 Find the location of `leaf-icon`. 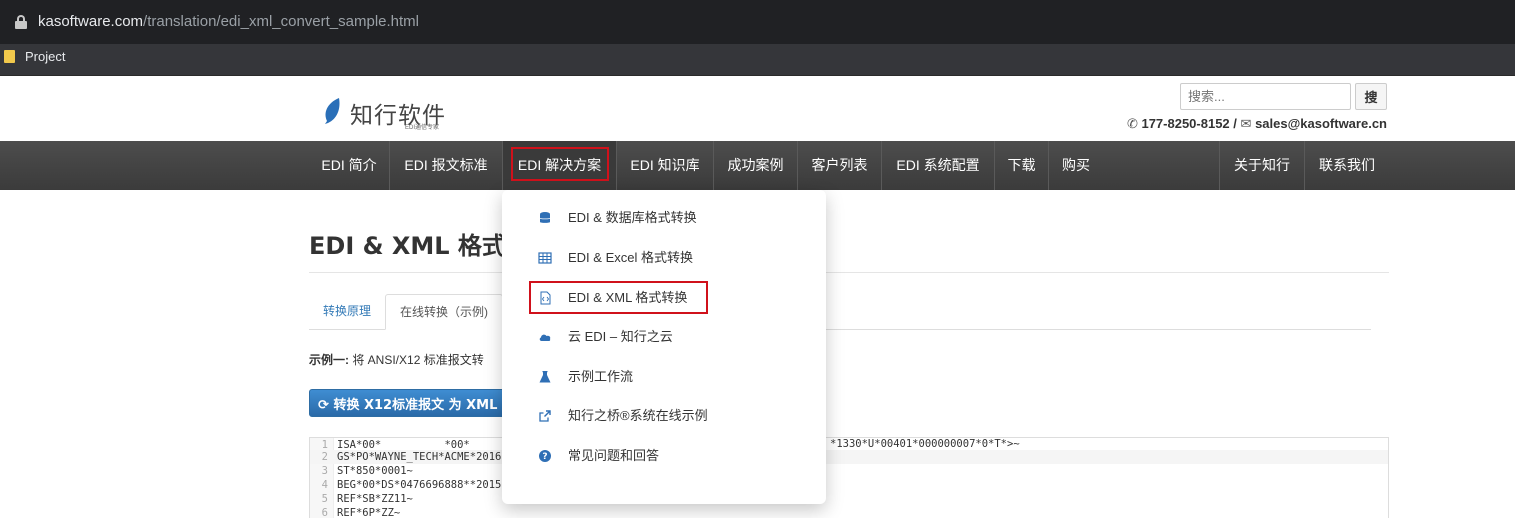

leaf-icon is located at coordinates (332, 111).